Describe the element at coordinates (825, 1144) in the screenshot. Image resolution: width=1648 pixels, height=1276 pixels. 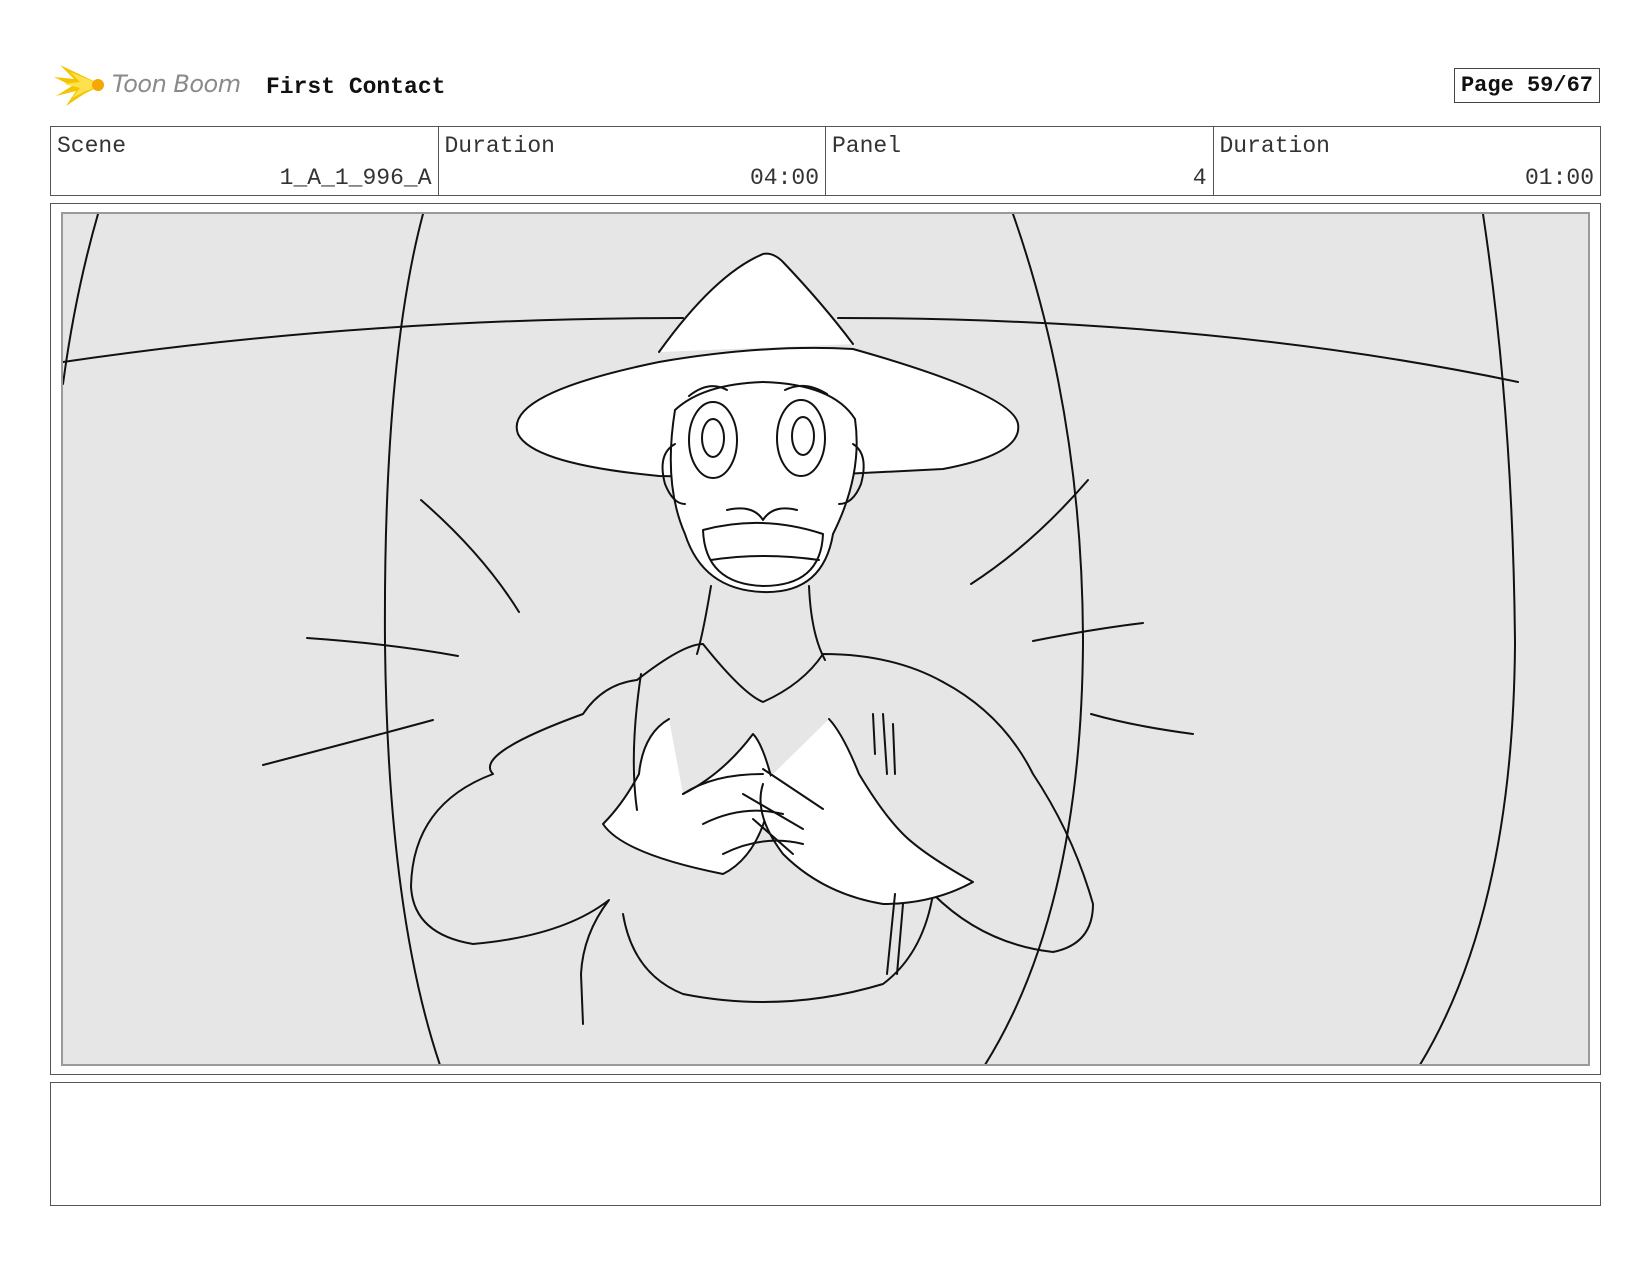
I see `panel-notes-box` at that location.